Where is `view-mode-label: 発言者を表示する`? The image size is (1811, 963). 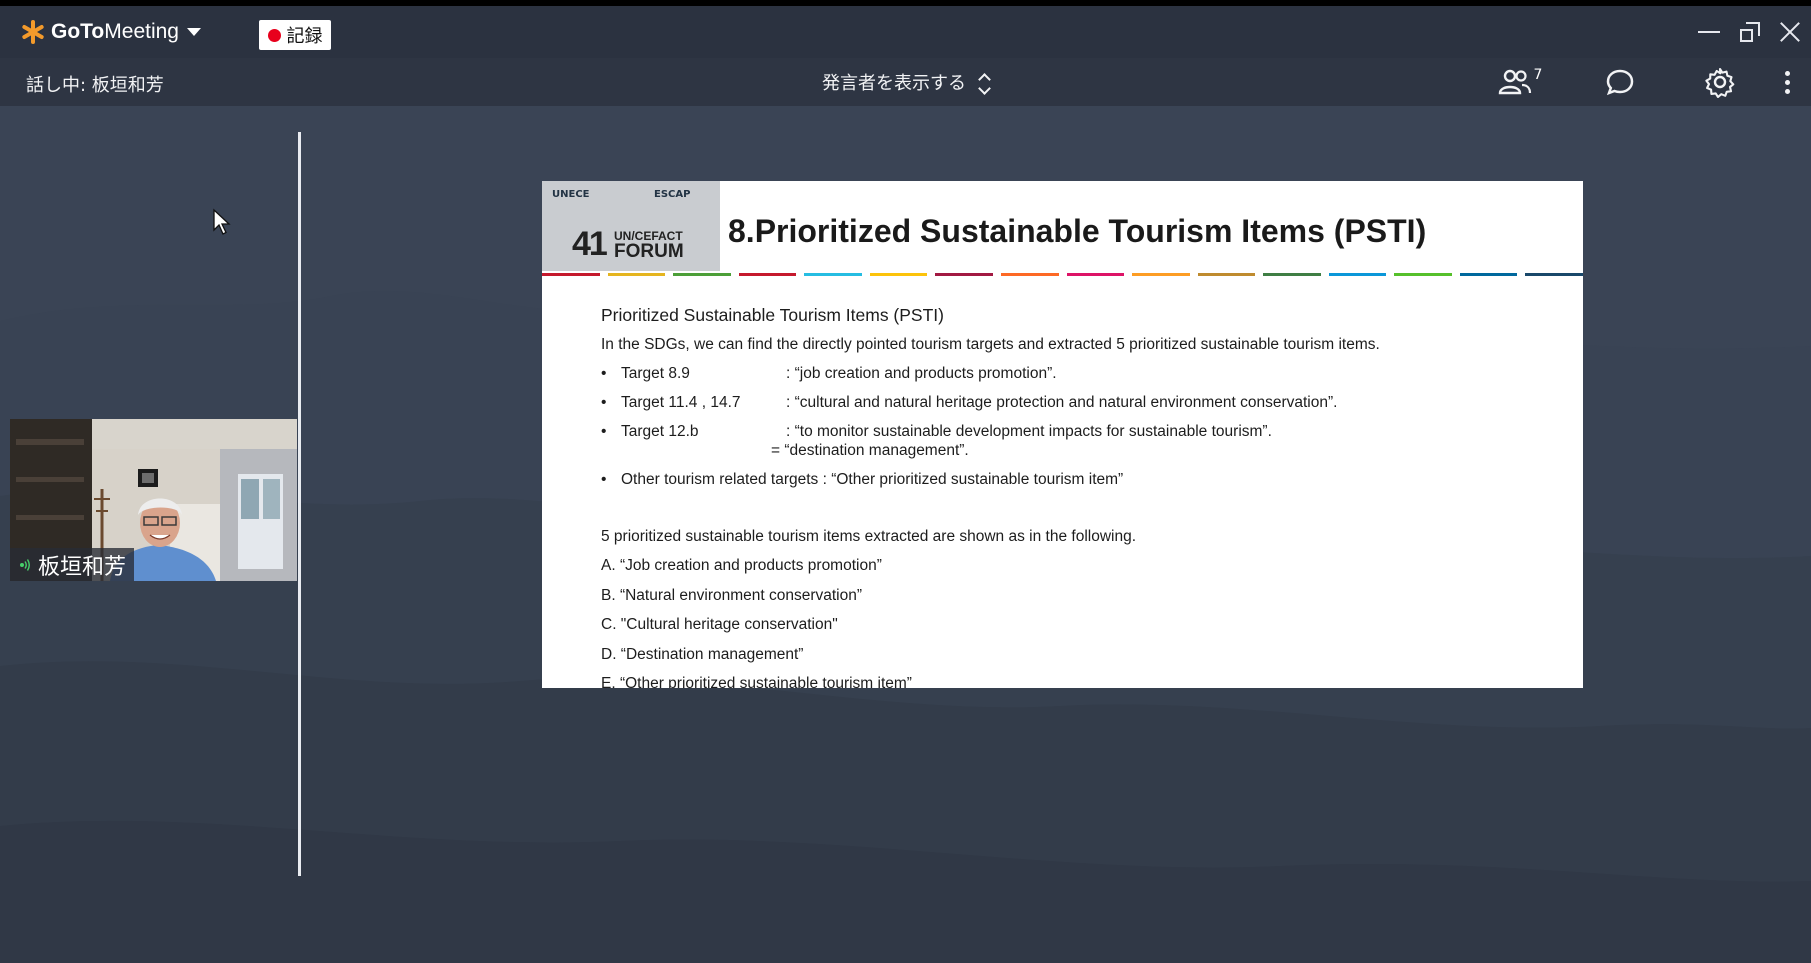 view-mode-label: 発言者を表示する is located at coordinates (894, 83).